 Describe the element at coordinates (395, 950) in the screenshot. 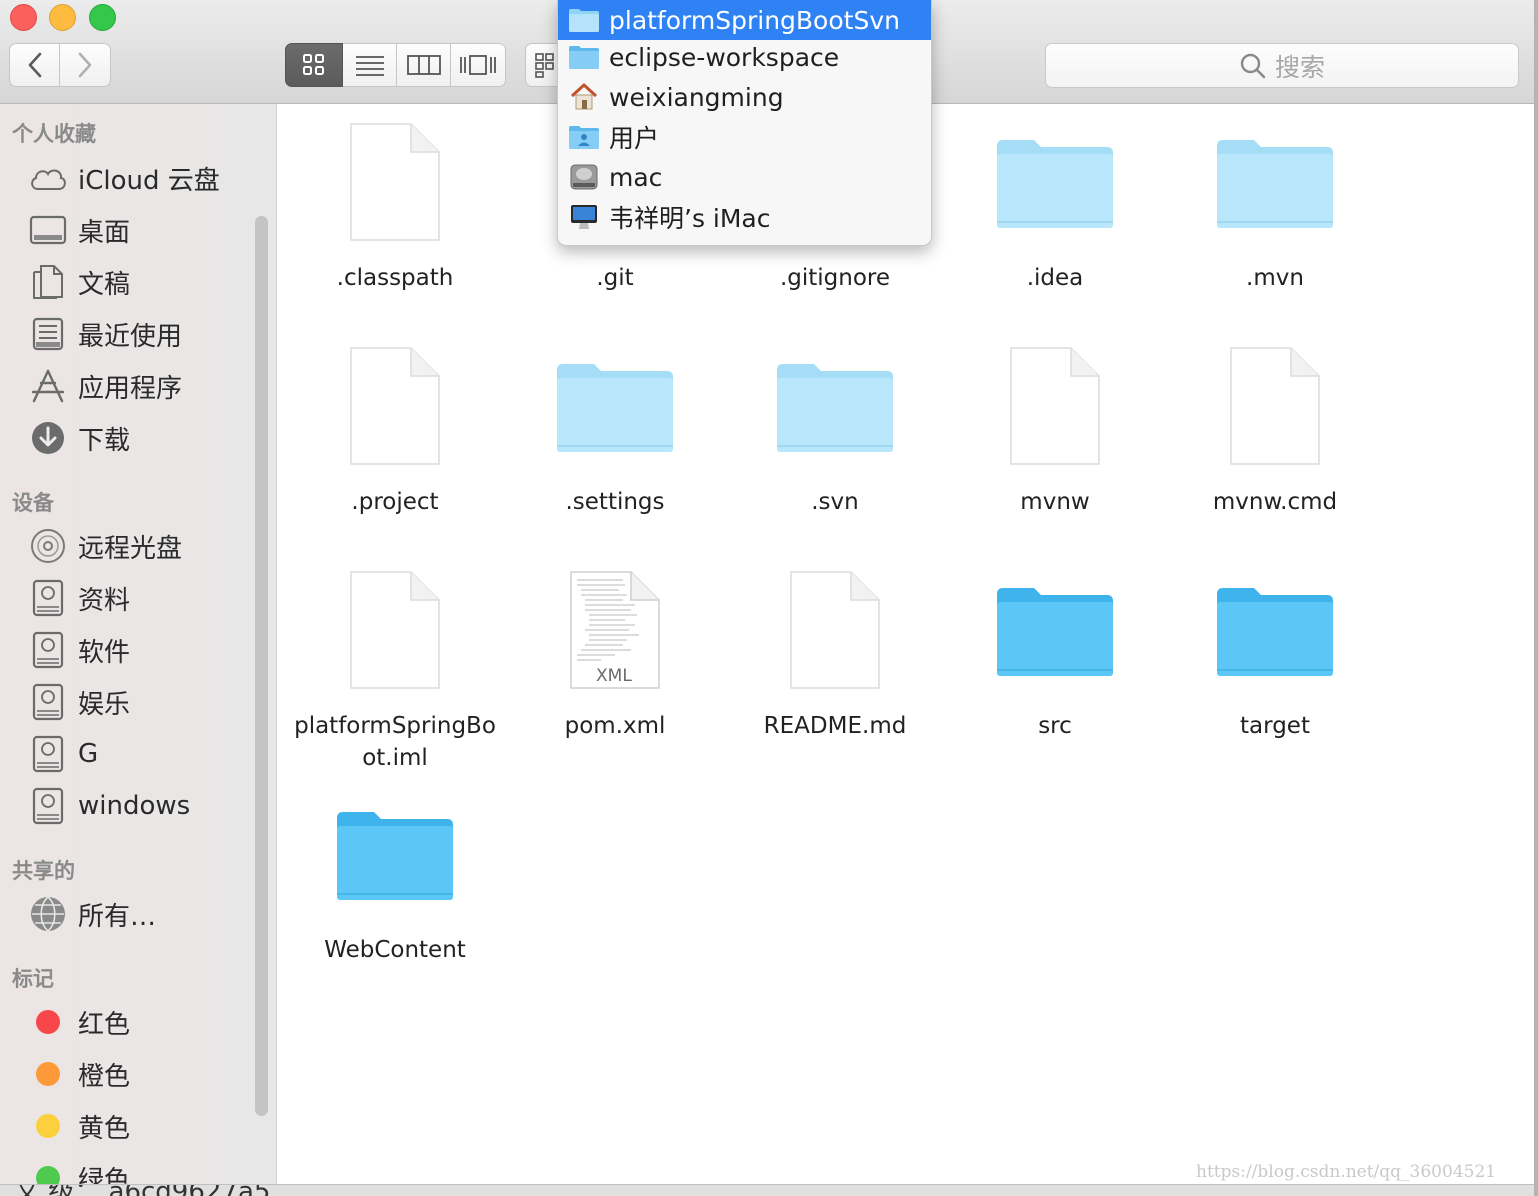

I see `file-name: WebContent` at that location.